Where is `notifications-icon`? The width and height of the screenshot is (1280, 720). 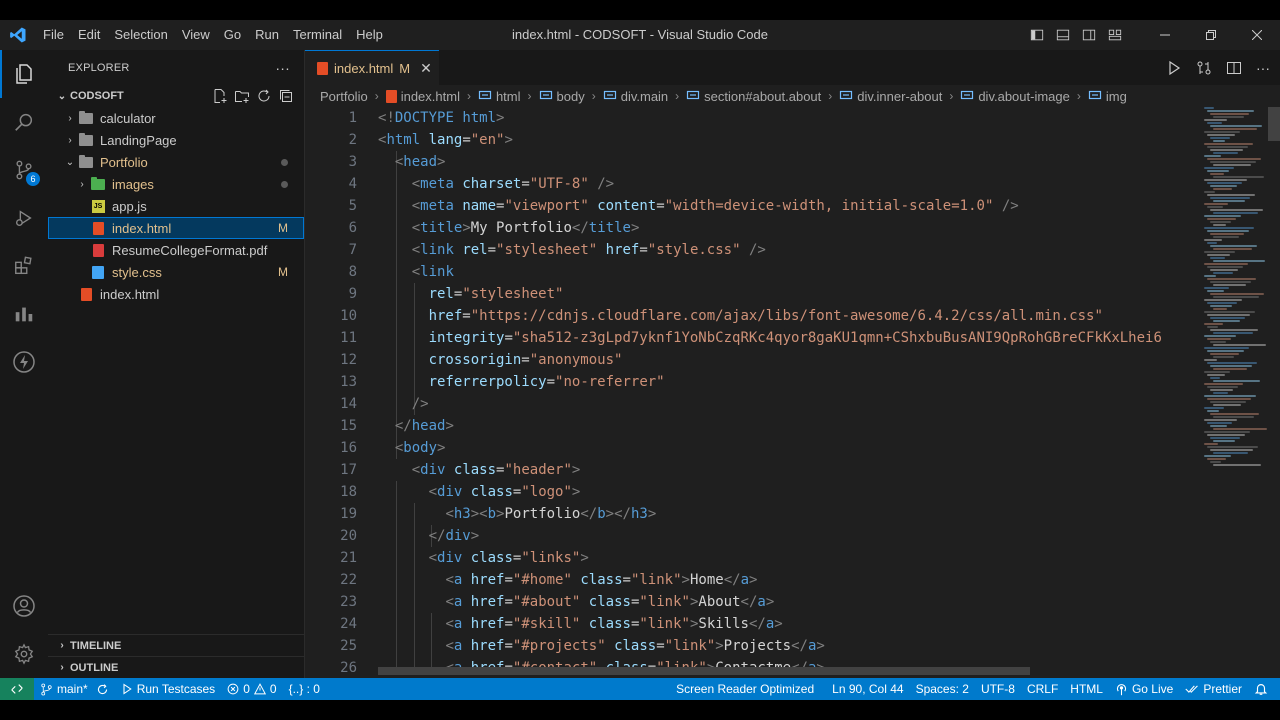 notifications-icon is located at coordinates (1264, 689).